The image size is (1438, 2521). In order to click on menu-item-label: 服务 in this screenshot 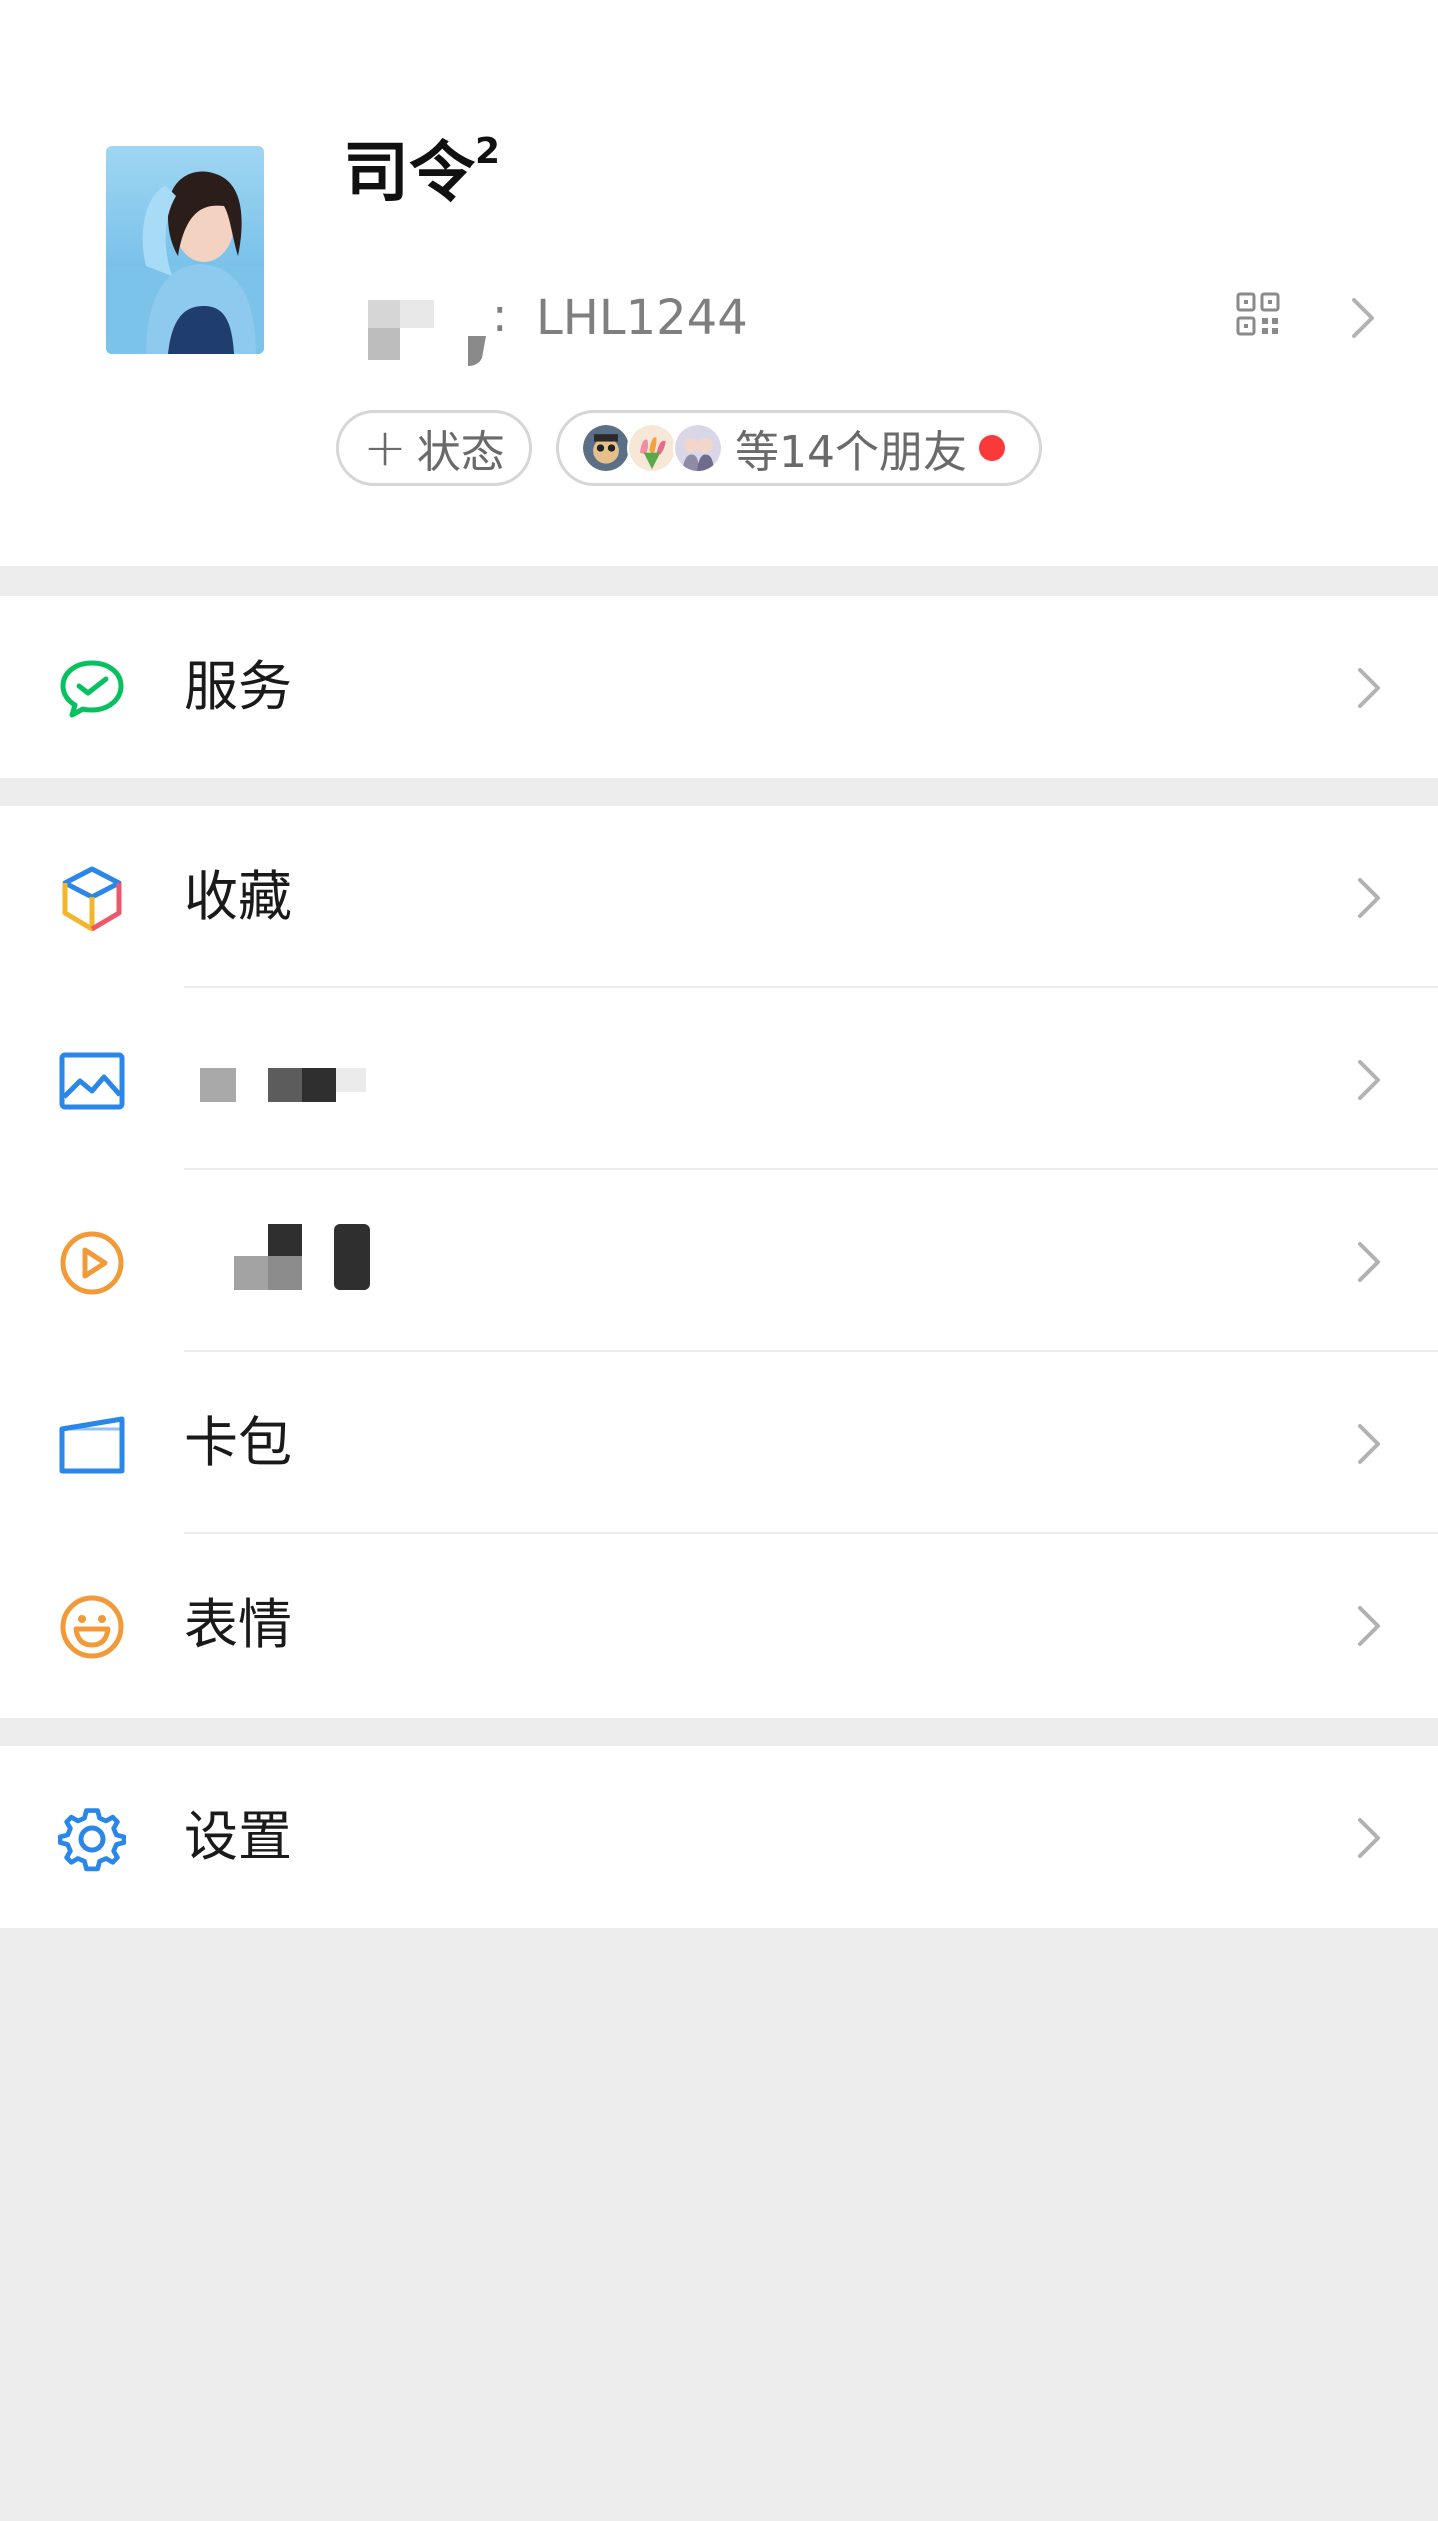, I will do `click(238, 686)`.